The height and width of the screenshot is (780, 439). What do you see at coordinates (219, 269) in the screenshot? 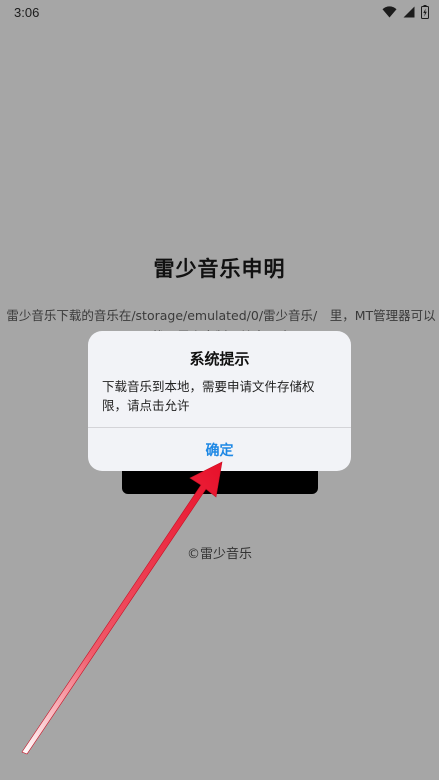
I see `page-title: 雷少音乐申明` at bounding box center [219, 269].